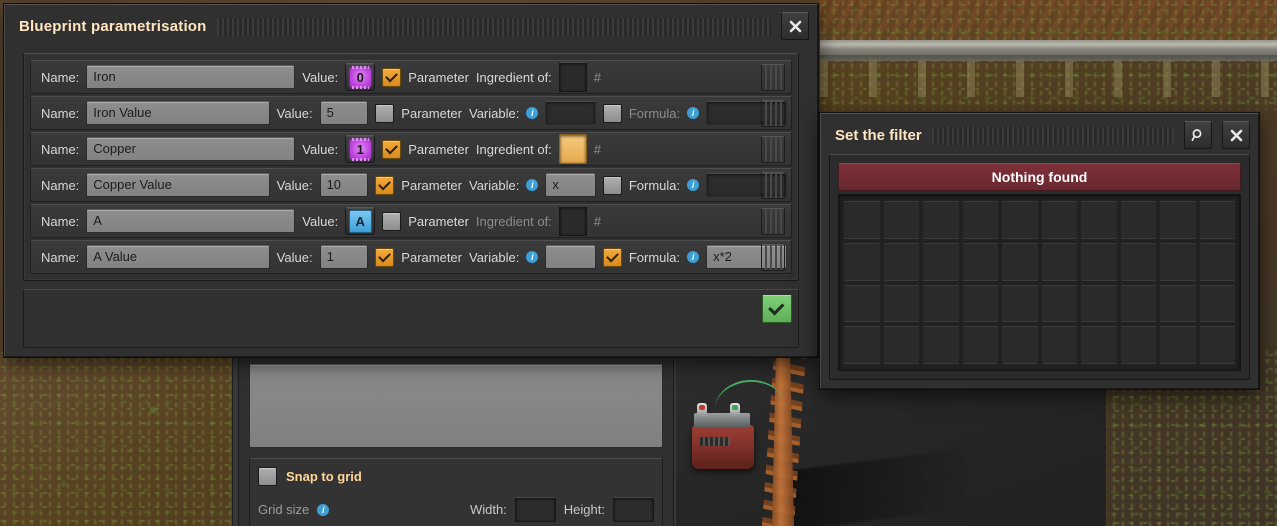 Image resolution: width=1277 pixels, height=526 pixels. Describe the element at coordinates (360, 149) in the screenshot. I see `parameter-chip-slot: 1` at that location.